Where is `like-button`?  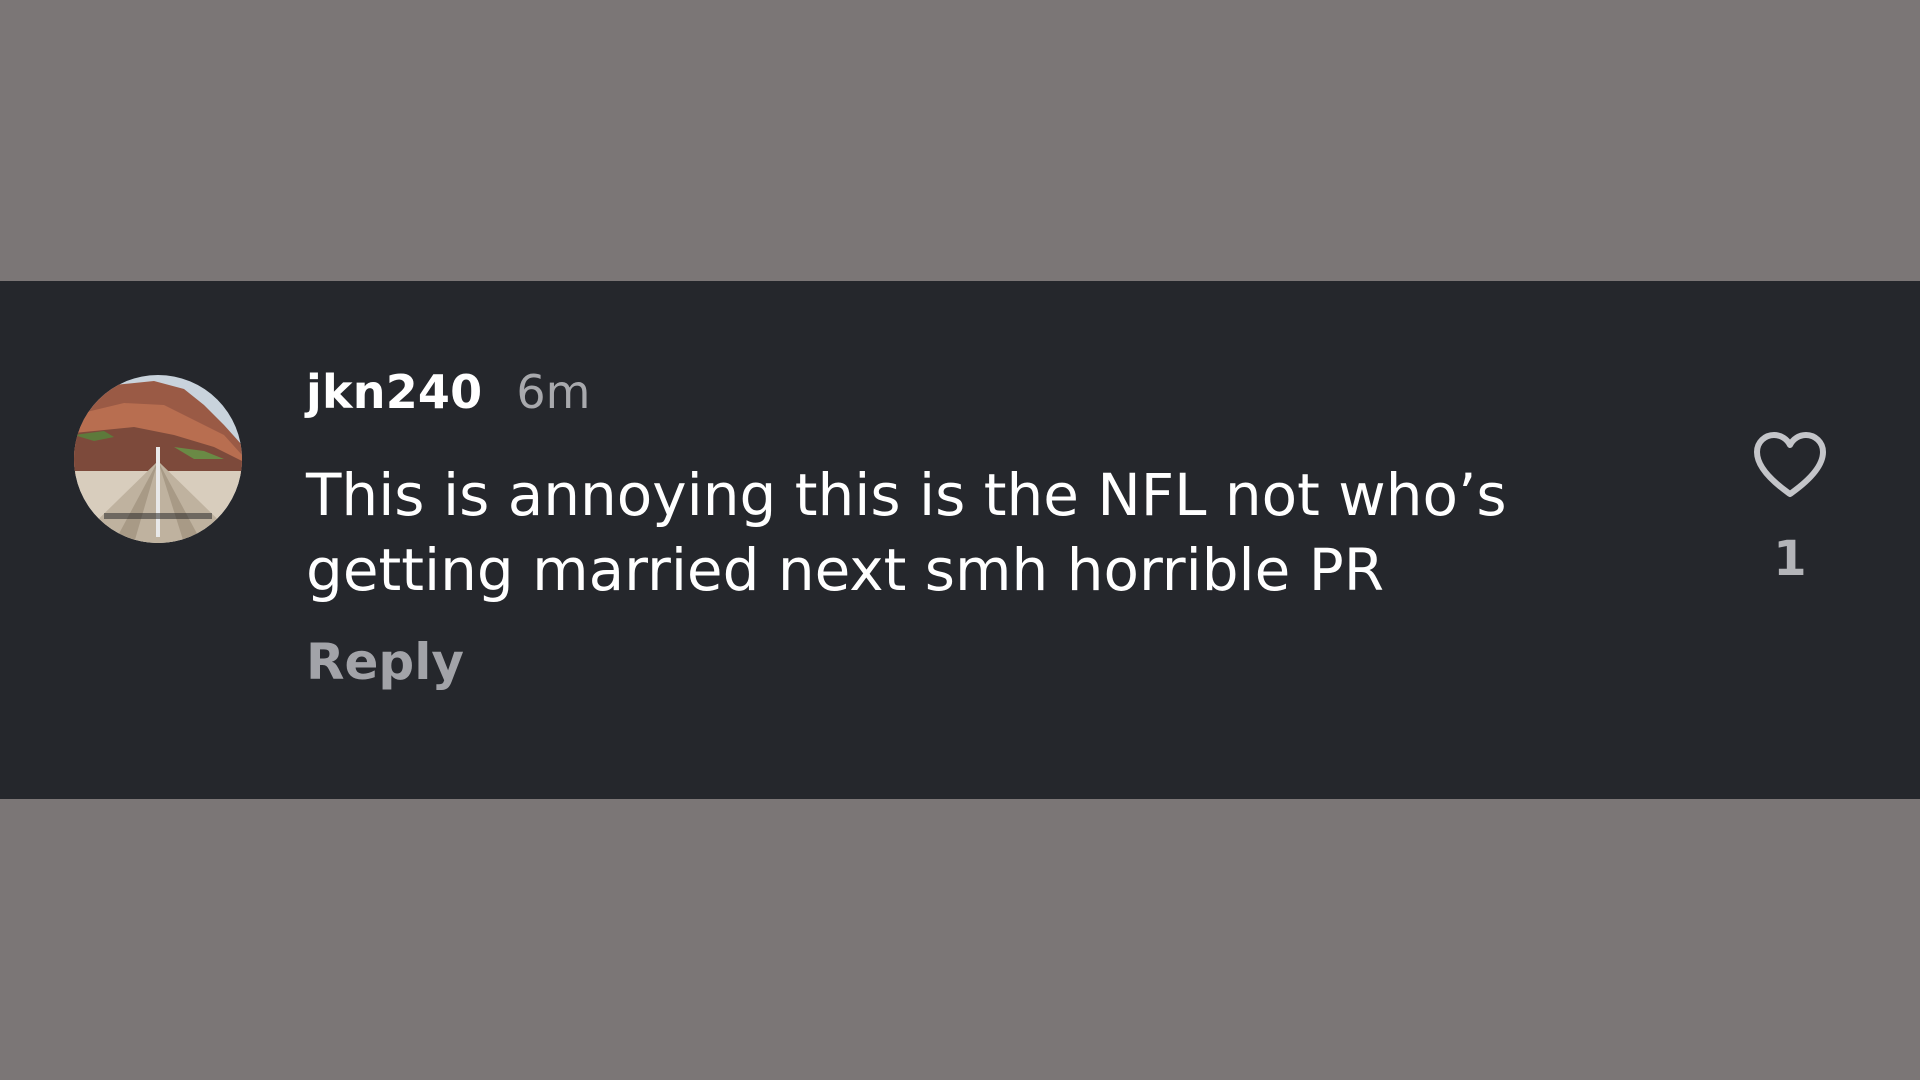 like-button is located at coordinates (1790, 465).